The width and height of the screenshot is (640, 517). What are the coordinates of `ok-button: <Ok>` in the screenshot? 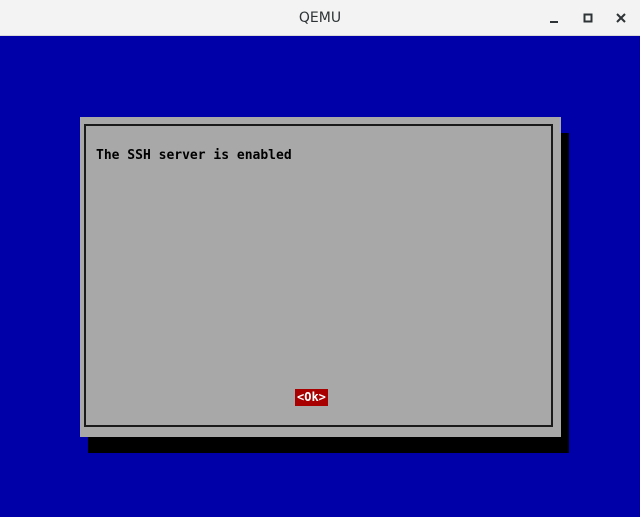 It's located at (311, 397).